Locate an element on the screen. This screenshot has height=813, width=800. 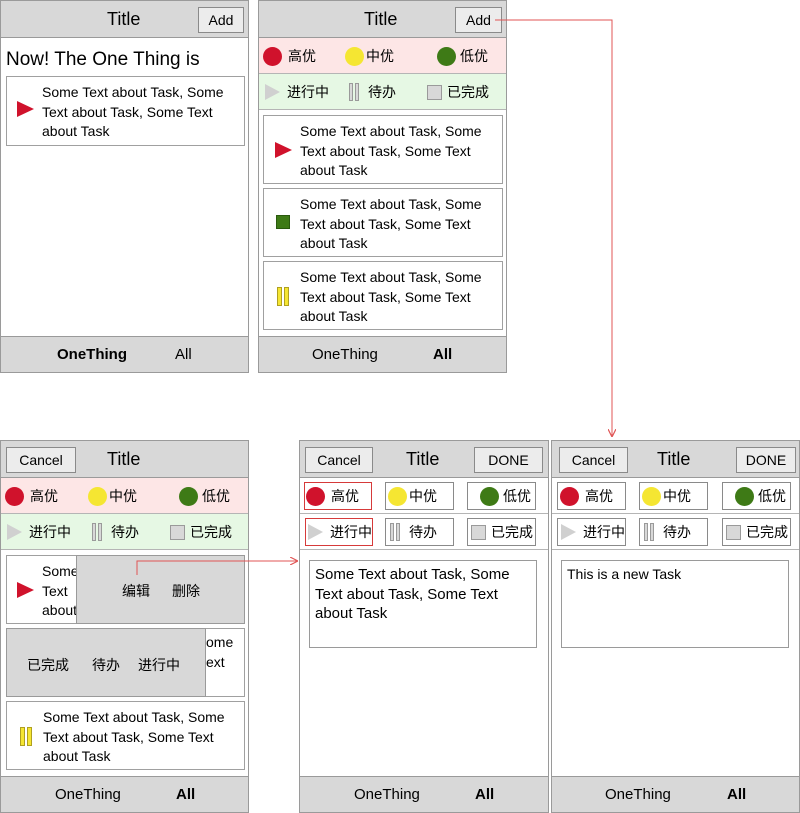
mark-doing-button: 进行中 is located at coordinates (159, 665).